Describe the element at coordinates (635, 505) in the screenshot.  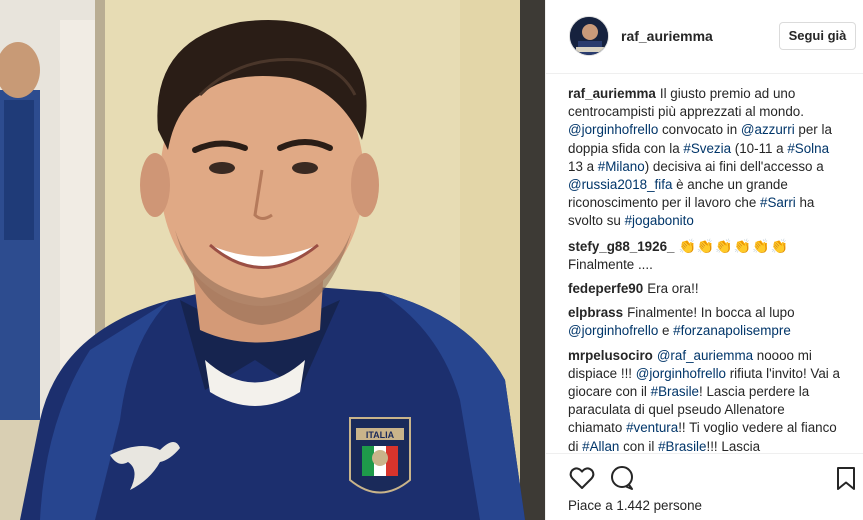
I see `likes-count: Piace a 1.442 persone` at that location.